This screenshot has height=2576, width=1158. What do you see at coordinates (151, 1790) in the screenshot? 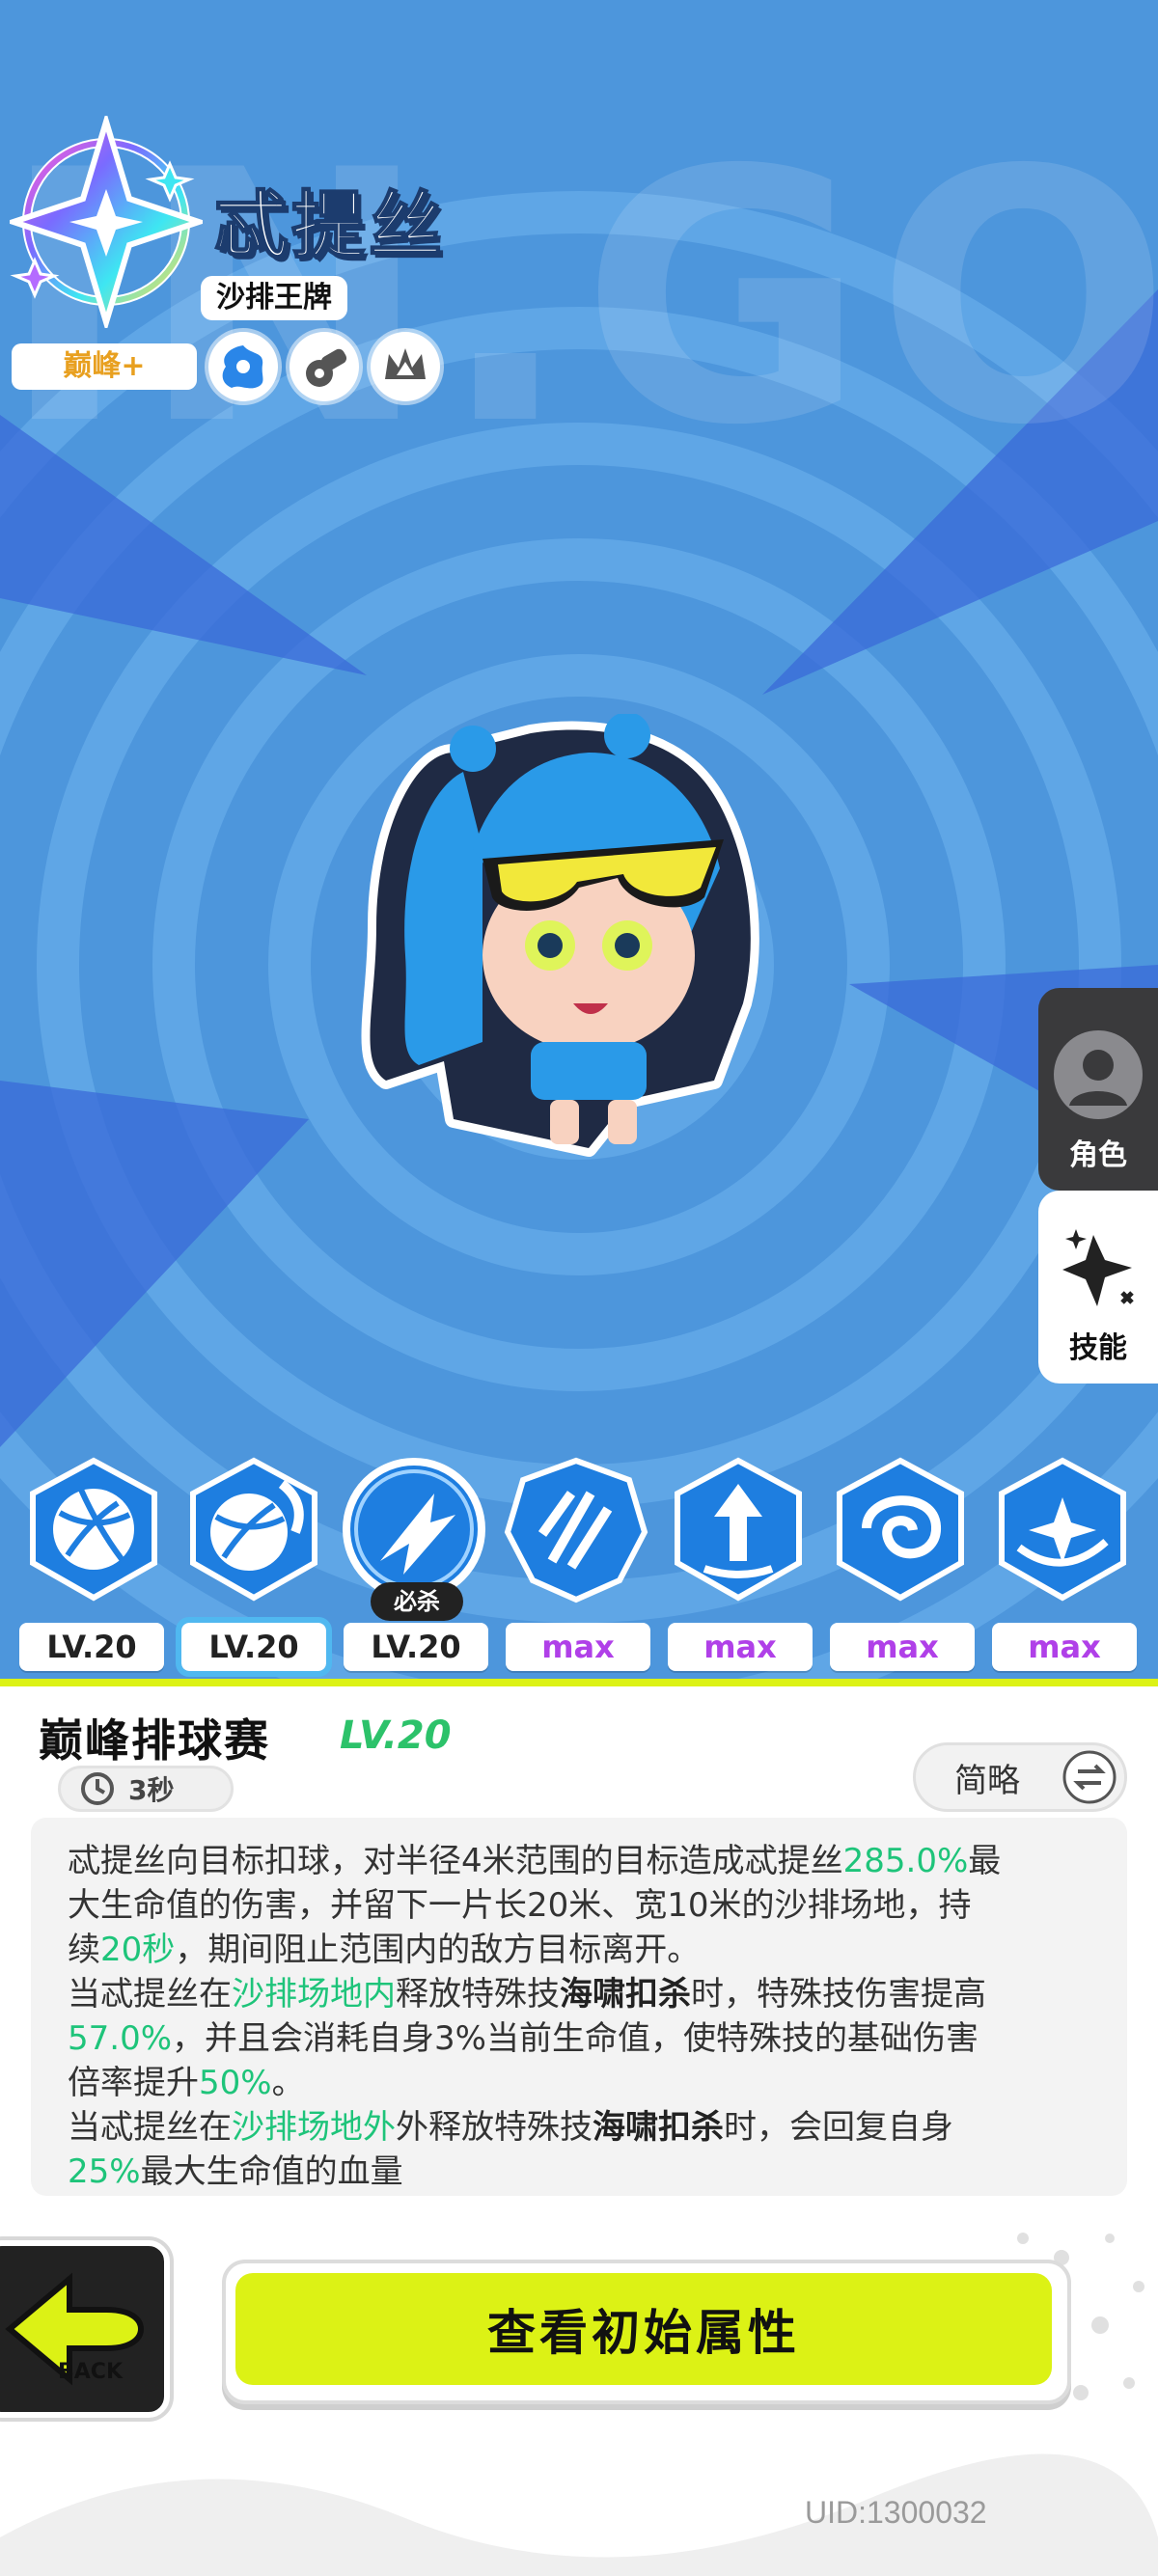
I see `cooldown-text: 3秒` at bounding box center [151, 1790].